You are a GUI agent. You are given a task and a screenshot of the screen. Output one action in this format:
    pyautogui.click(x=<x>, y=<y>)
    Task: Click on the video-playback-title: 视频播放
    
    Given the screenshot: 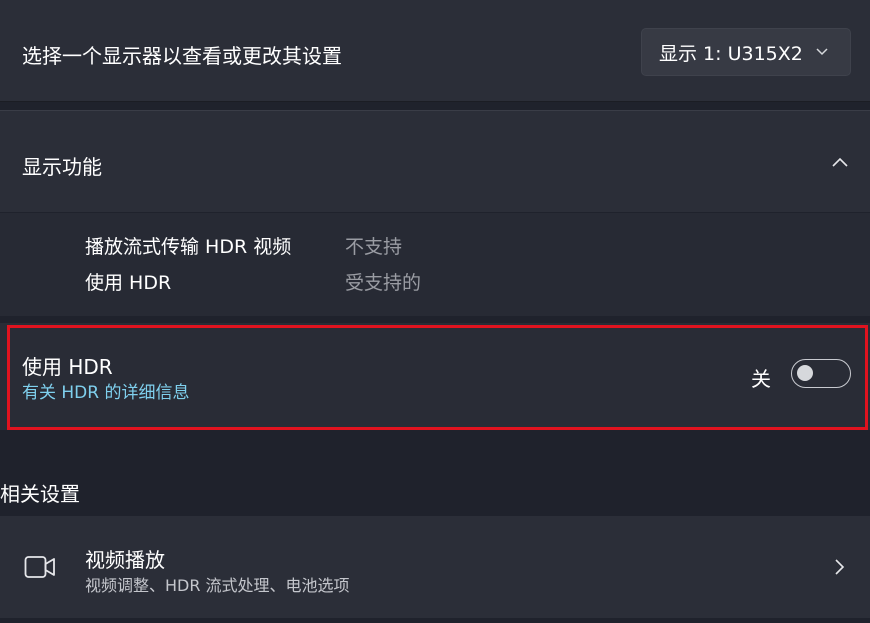 What is the action you would take?
    pyautogui.click(x=125, y=560)
    